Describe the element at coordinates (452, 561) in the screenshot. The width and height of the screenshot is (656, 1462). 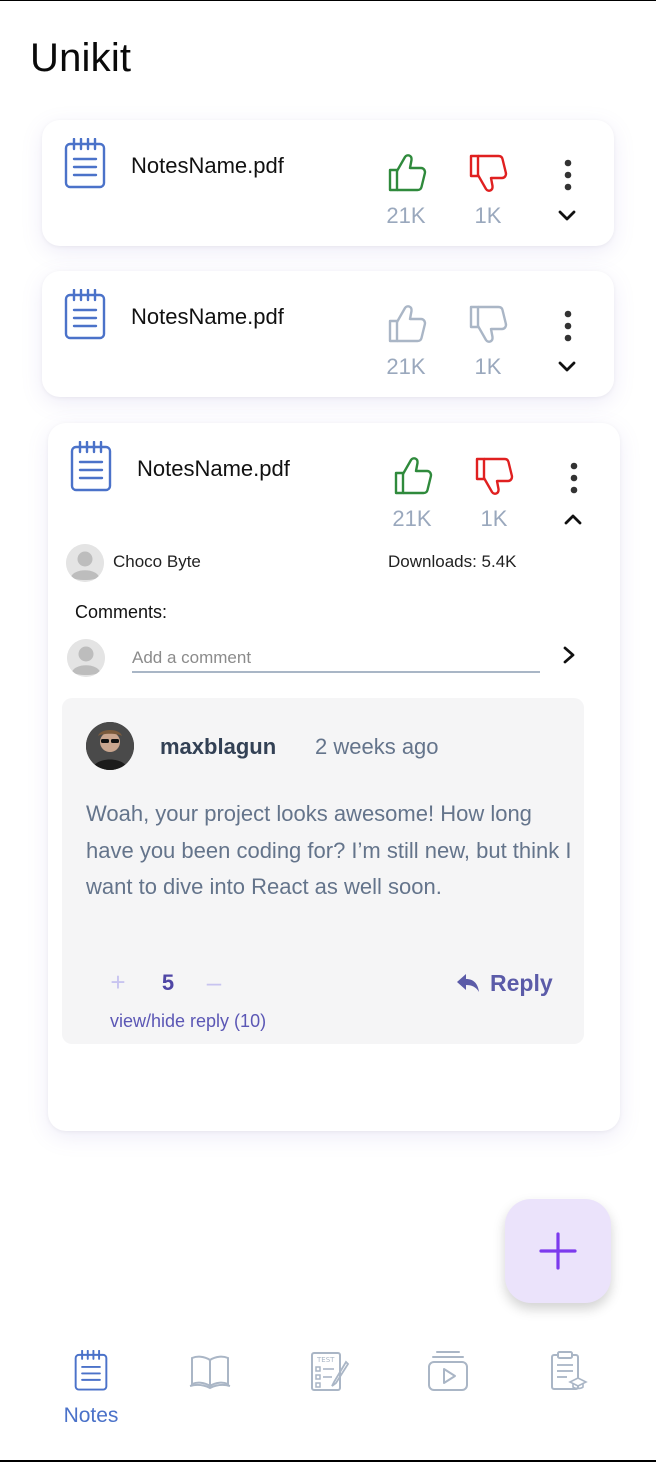
I see `downloads-count: Downloads: 5.4K` at that location.